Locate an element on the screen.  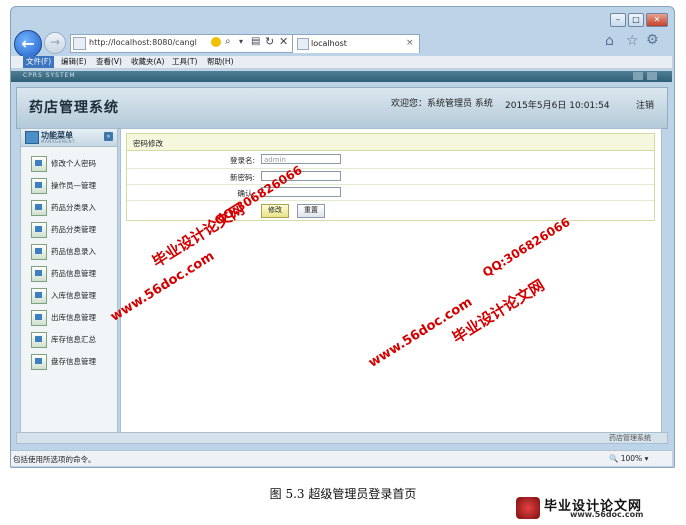
zoom-level: 🔍 100% ▾ is located at coordinates (628, 458).